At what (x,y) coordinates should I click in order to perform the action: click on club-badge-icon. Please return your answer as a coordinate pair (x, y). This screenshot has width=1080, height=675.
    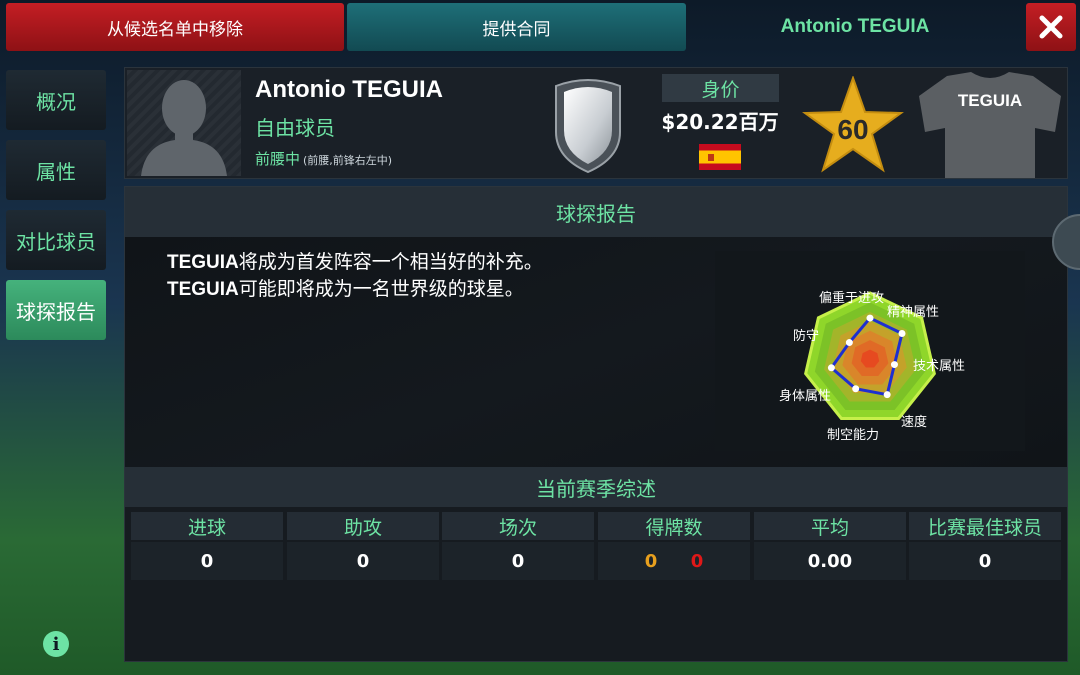
    Looking at the image, I should click on (588, 126).